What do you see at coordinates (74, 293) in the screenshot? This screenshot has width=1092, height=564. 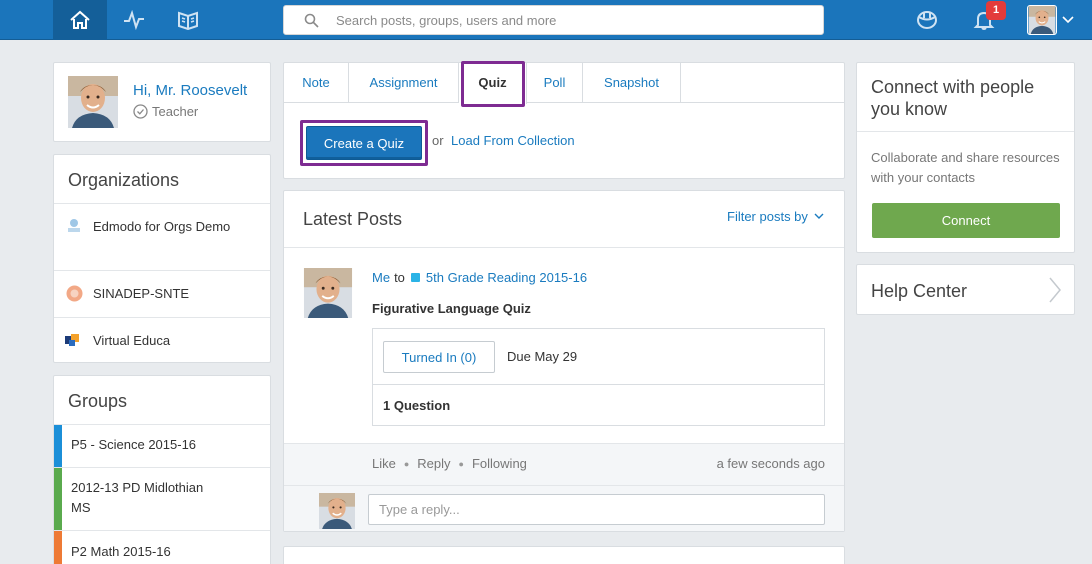 I see `sinadep-icon` at bounding box center [74, 293].